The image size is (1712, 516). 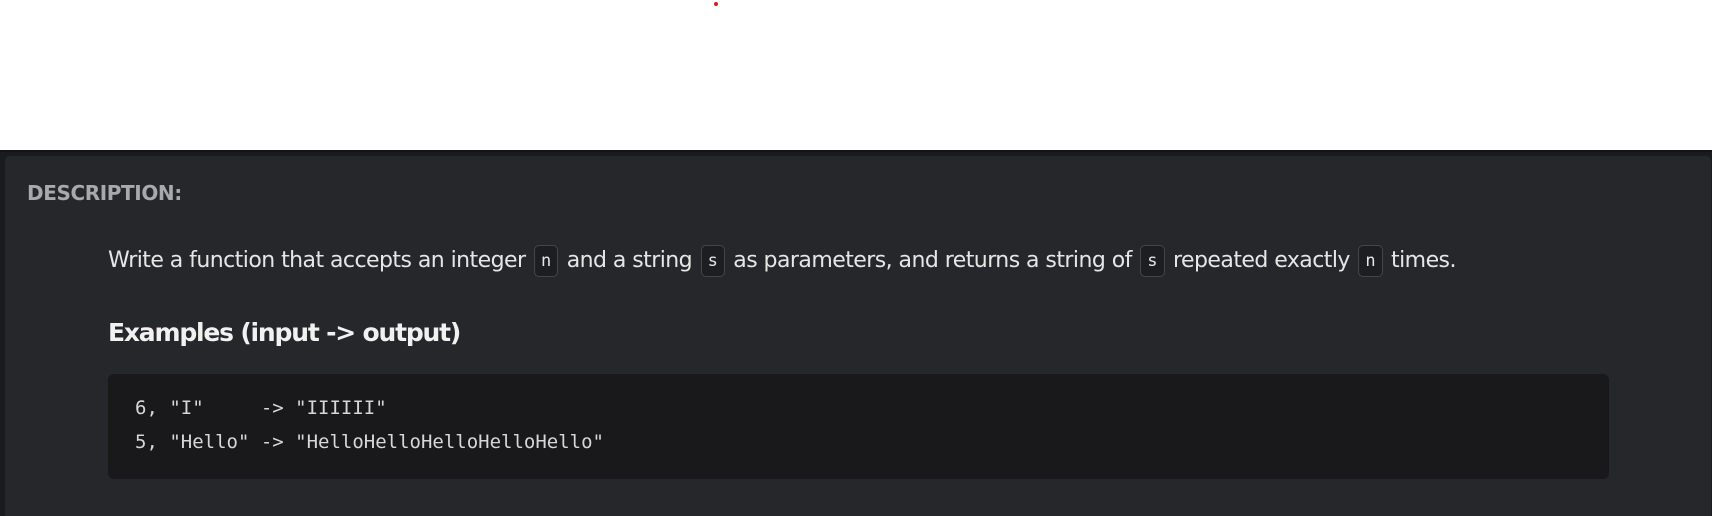 What do you see at coordinates (1261, 260) in the screenshot?
I see `description-text-part: repeated exactly` at bounding box center [1261, 260].